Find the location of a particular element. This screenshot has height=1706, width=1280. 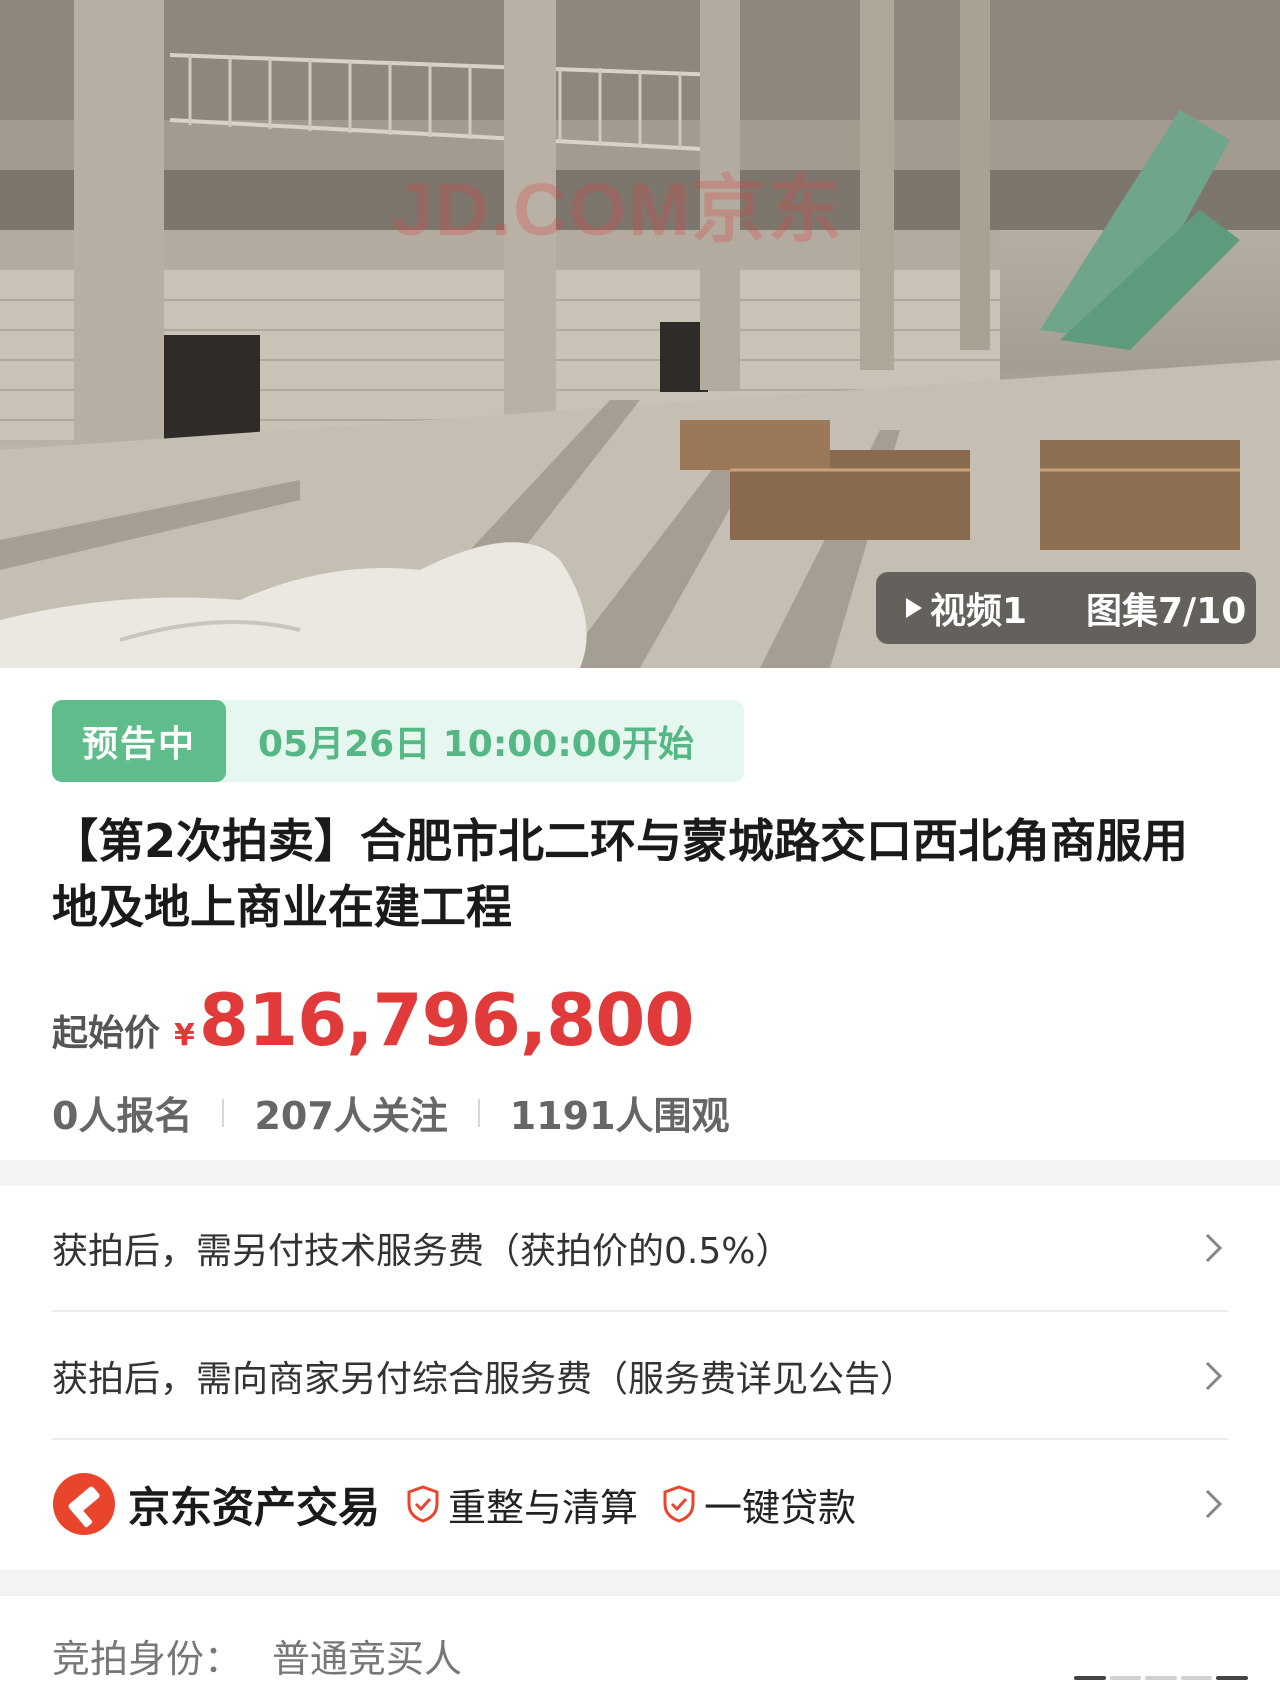

price-label: 起始价 is located at coordinates (106, 1033).